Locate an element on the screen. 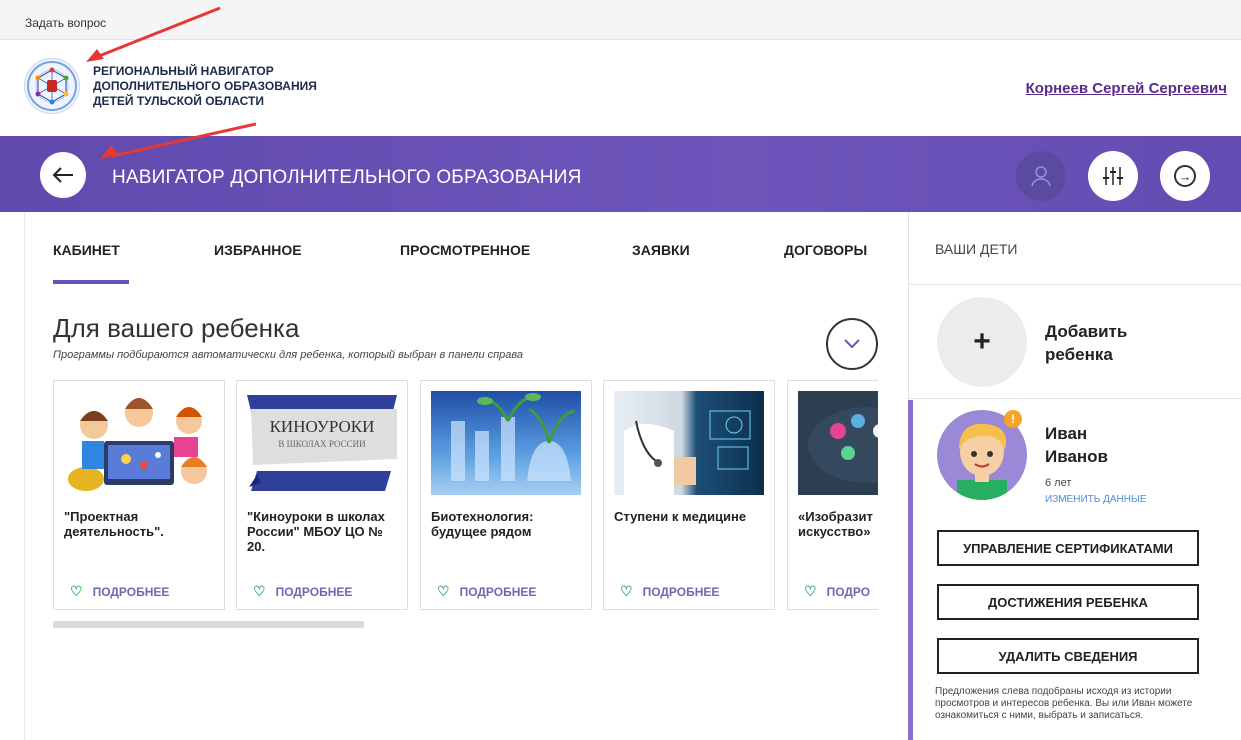 This screenshot has height=740, width=1241. delete-info-button: УДАЛИТЬ СВЕДЕНИЯ is located at coordinates (1068, 656).